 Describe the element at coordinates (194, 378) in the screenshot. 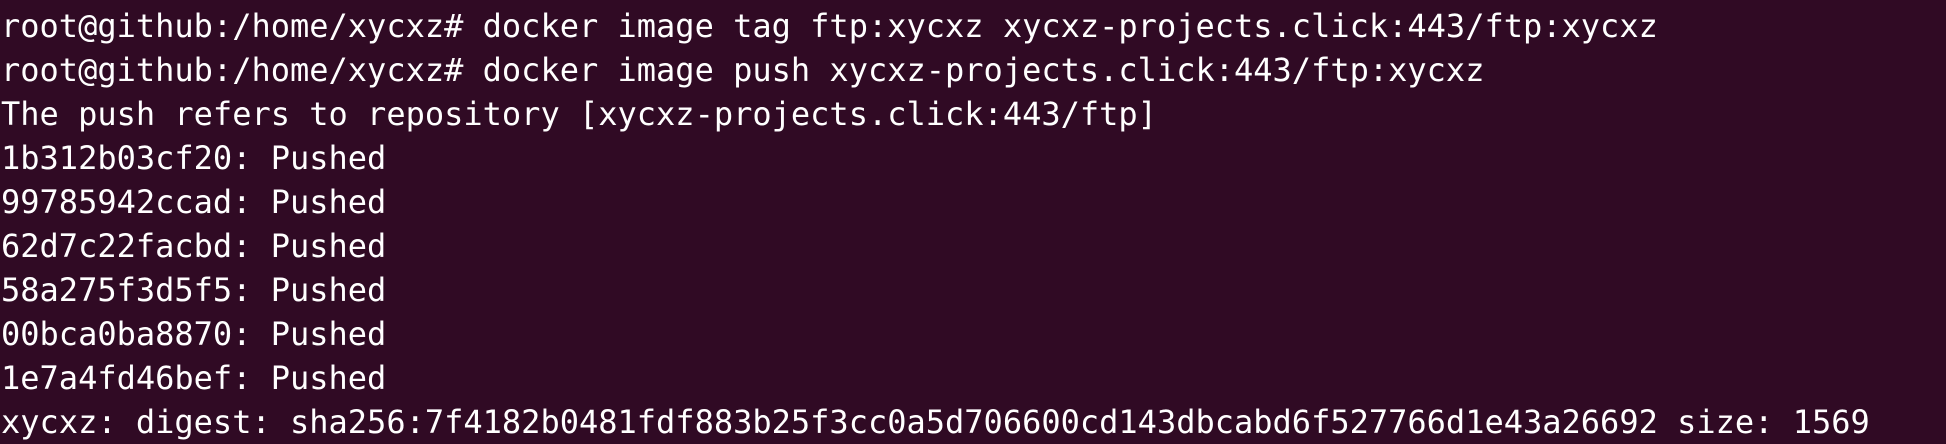

I see `terminal-line-layer: 1e7a4fd46bef: Pushed` at that location.